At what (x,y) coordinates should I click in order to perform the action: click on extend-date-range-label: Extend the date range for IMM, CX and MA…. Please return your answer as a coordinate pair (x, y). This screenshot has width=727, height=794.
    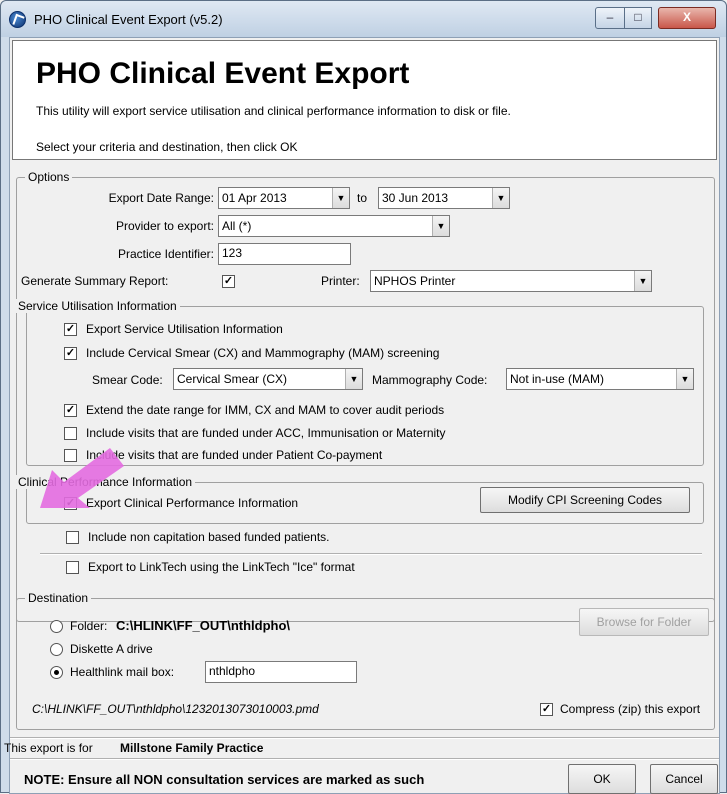
    Looking at the image, I should click on (265, 410).